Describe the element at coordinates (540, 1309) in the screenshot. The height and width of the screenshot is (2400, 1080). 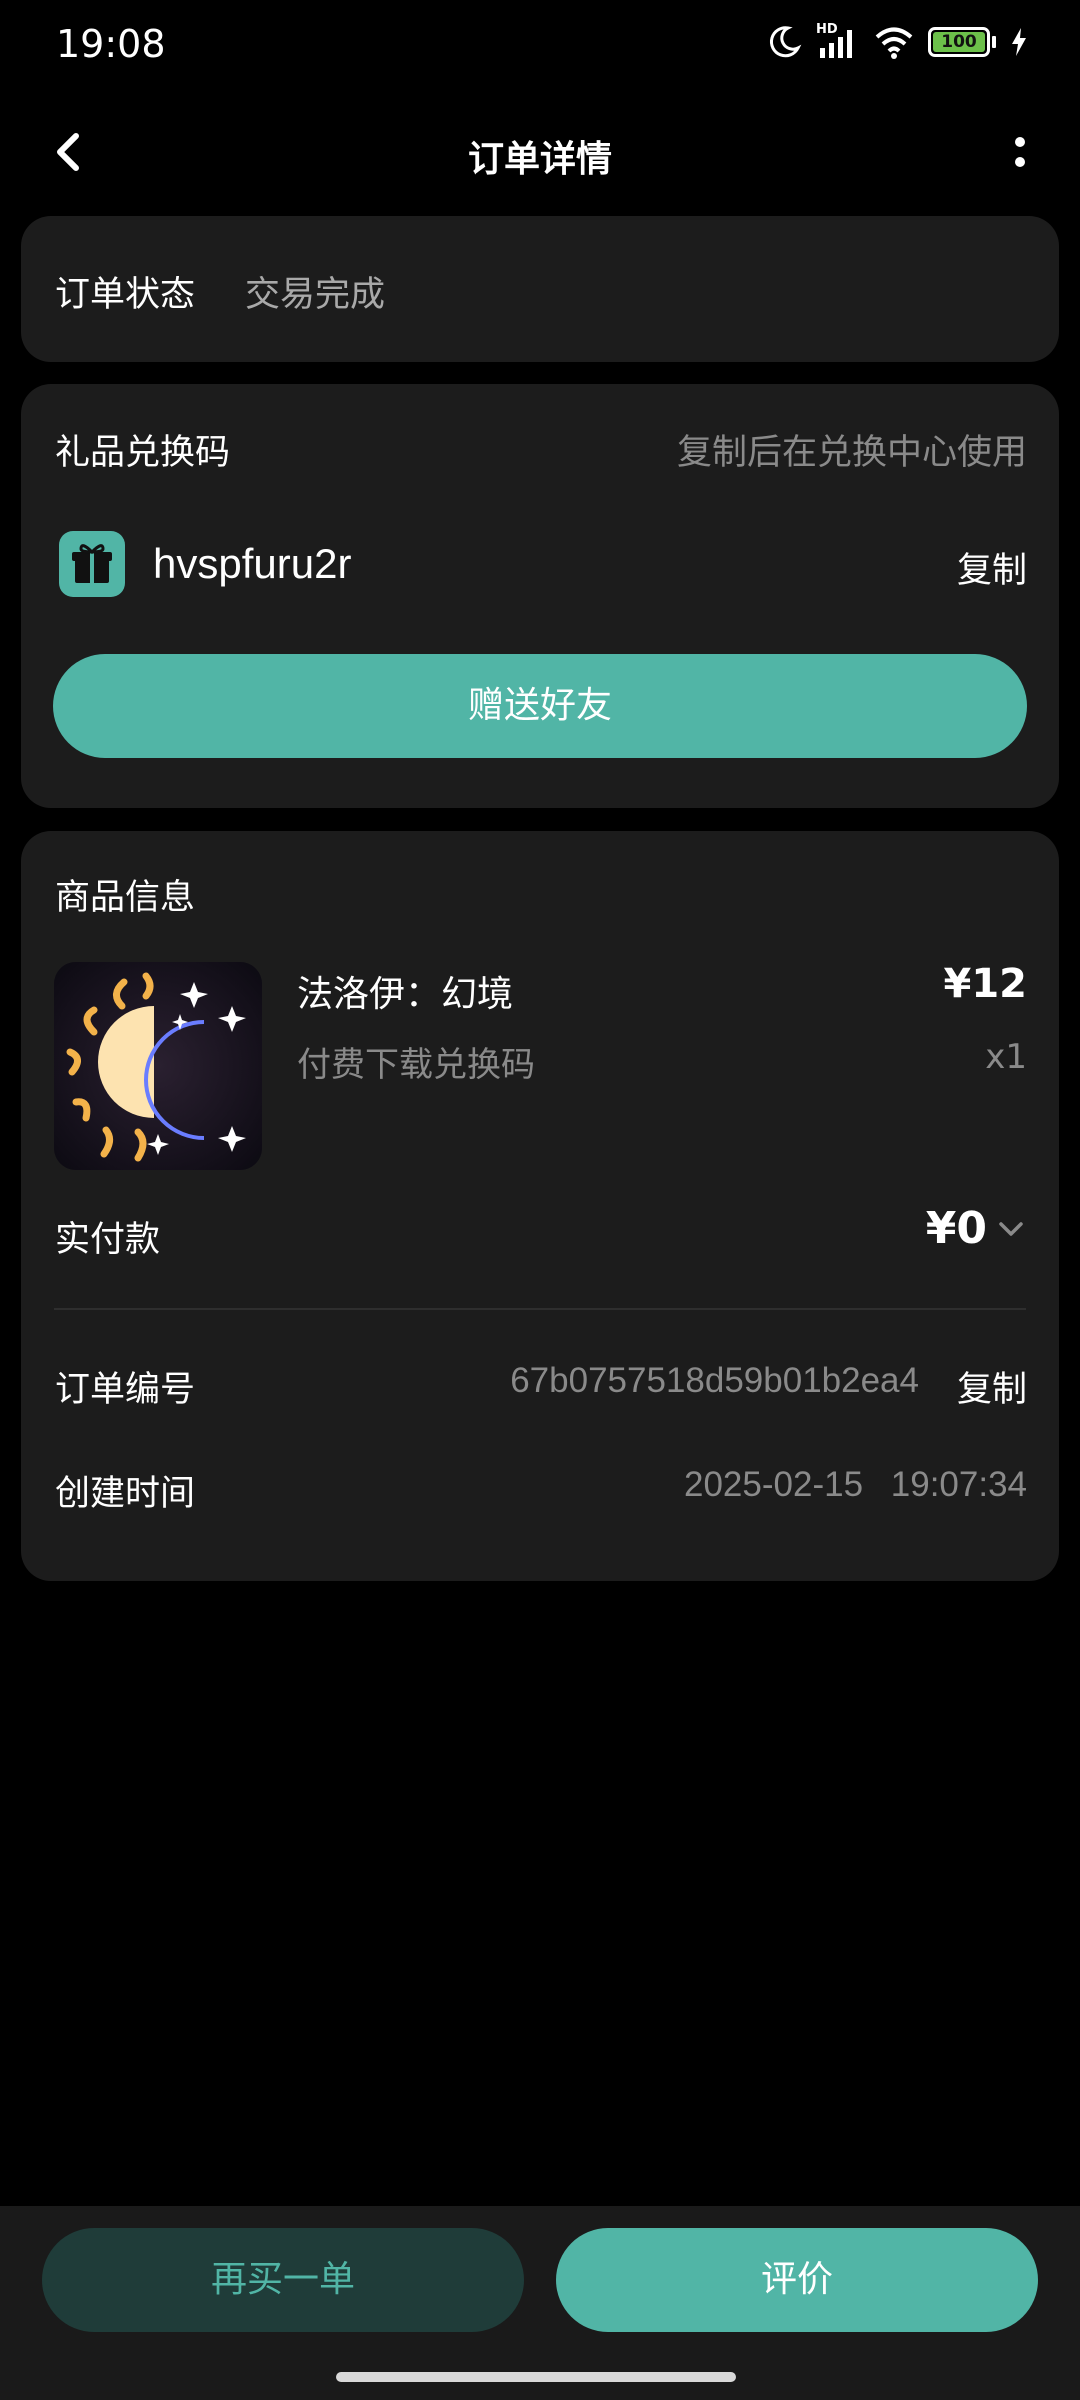
I see `divider` at that location.